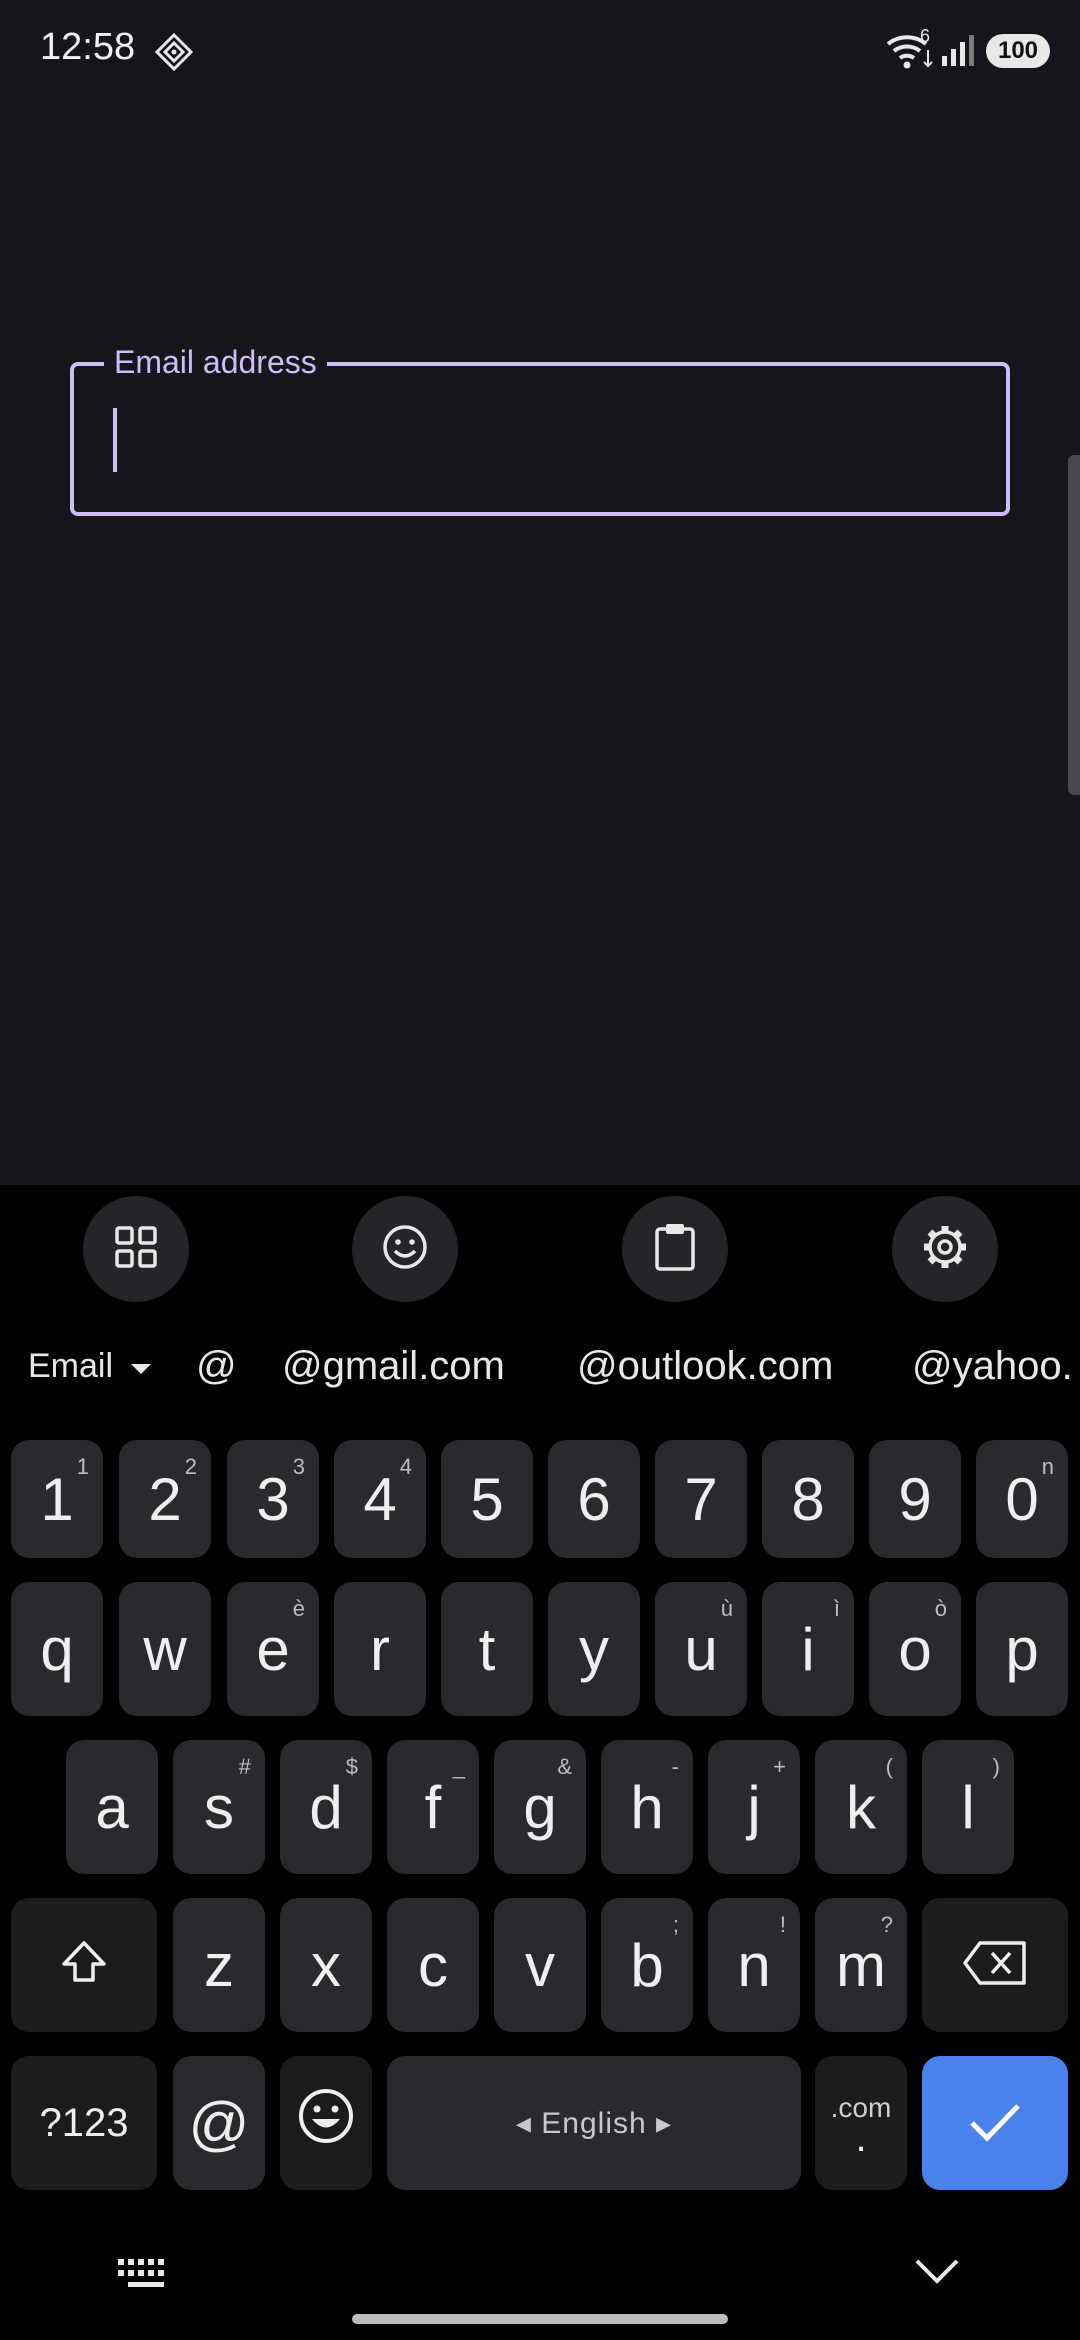  I want to click on key-j: j +, so click(754, 1807).